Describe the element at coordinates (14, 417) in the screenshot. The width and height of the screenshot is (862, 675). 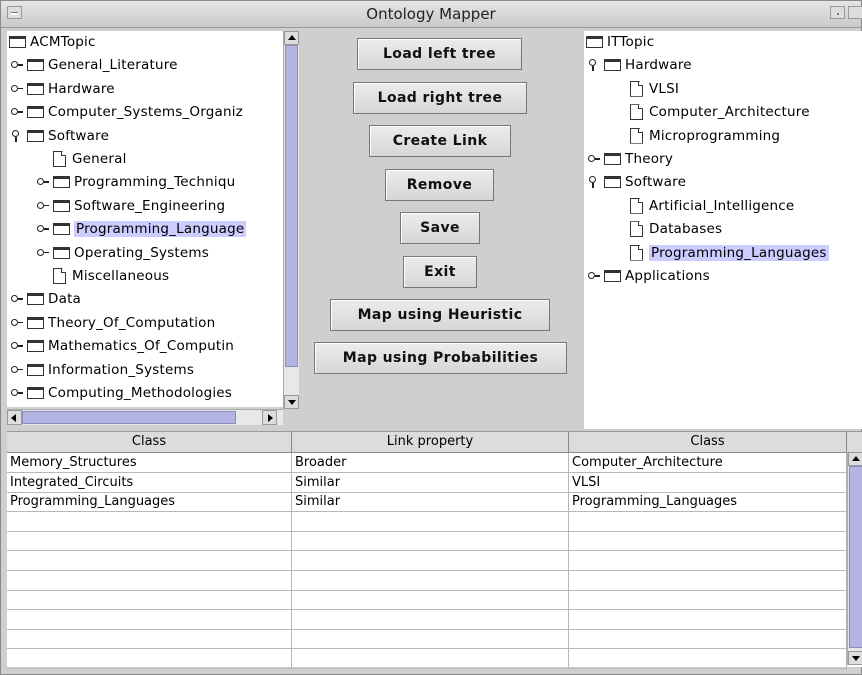
I see `scroll-left-arrow-icon` at that location.